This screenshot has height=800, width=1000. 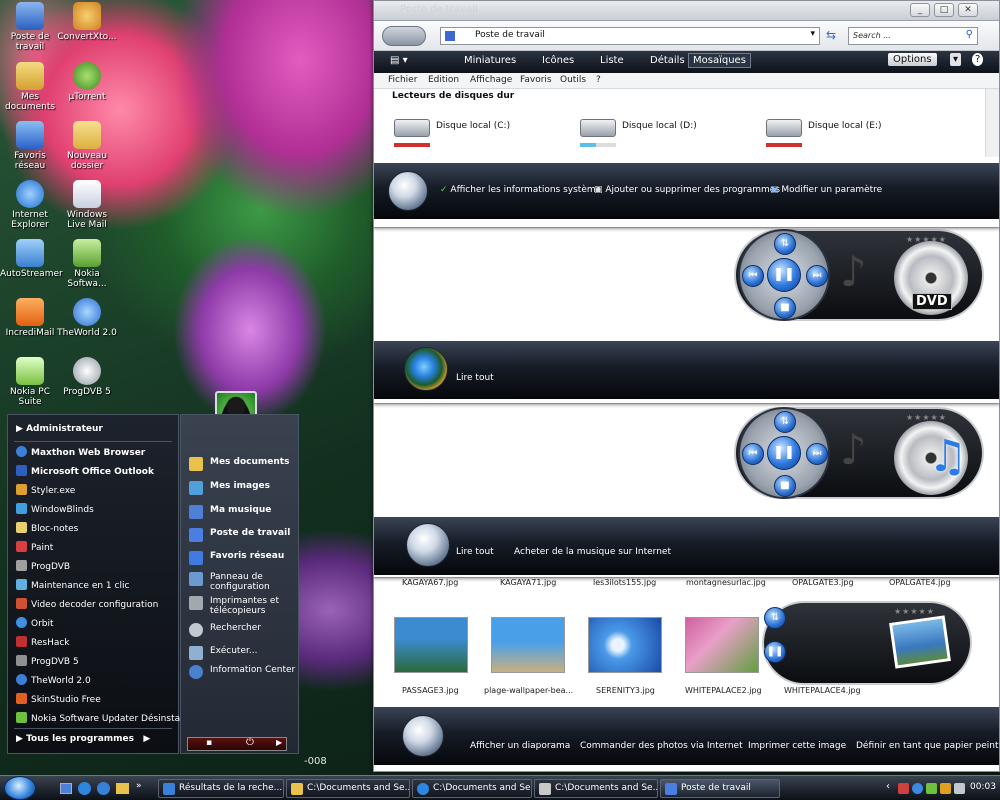 What do you see at coordinates (667, 60) in the screenshot?
I see `view-details: Détails` at bounding box center [667, 60].